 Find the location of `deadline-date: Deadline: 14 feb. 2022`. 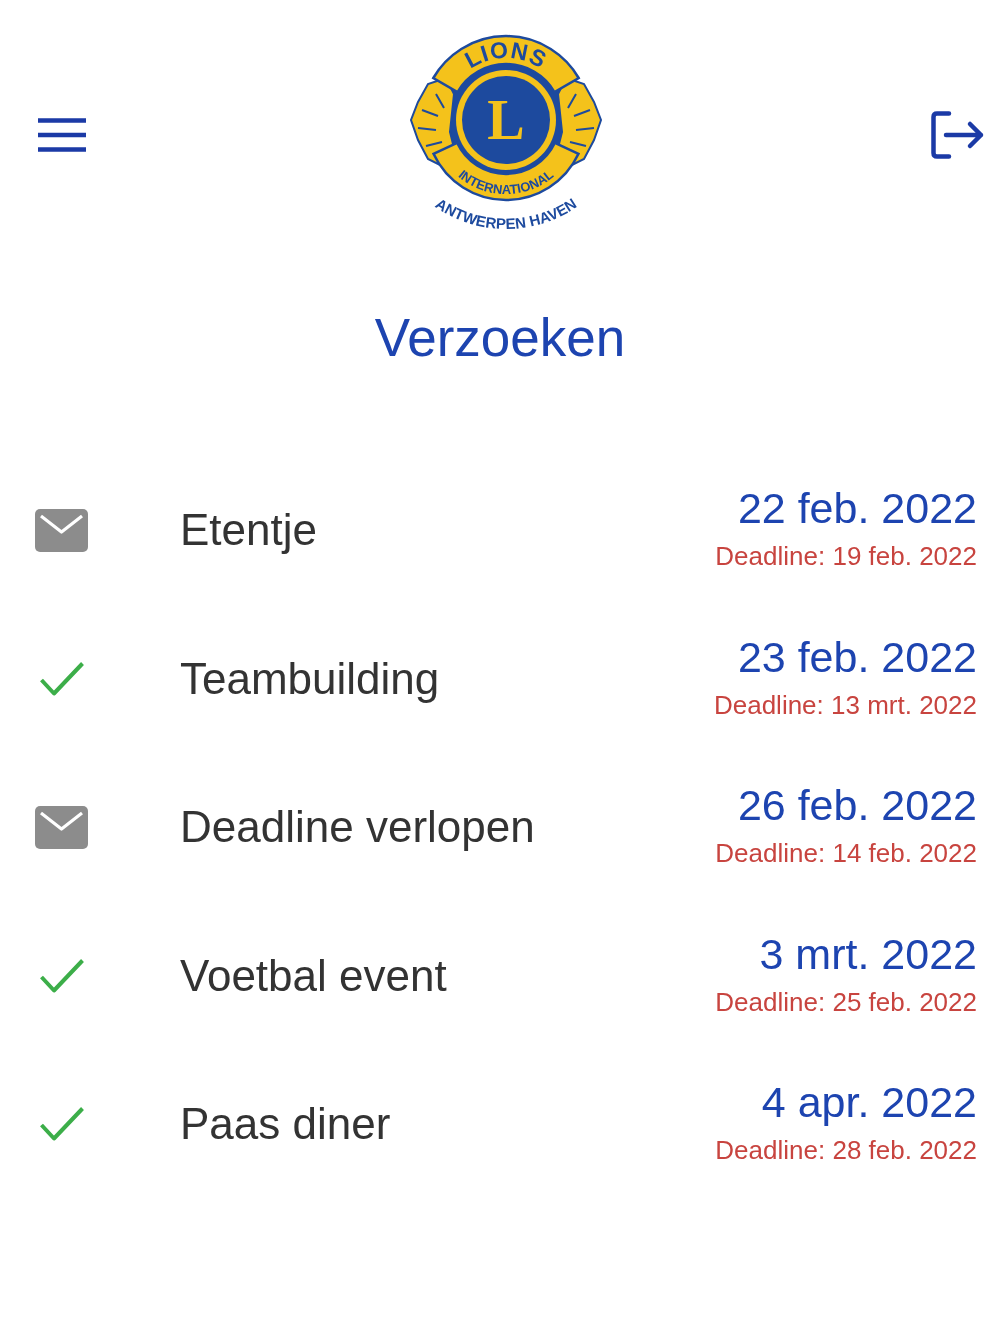

deadline-date: Deadline: 14 feb. 2022 is located at coordinates (846, 854).